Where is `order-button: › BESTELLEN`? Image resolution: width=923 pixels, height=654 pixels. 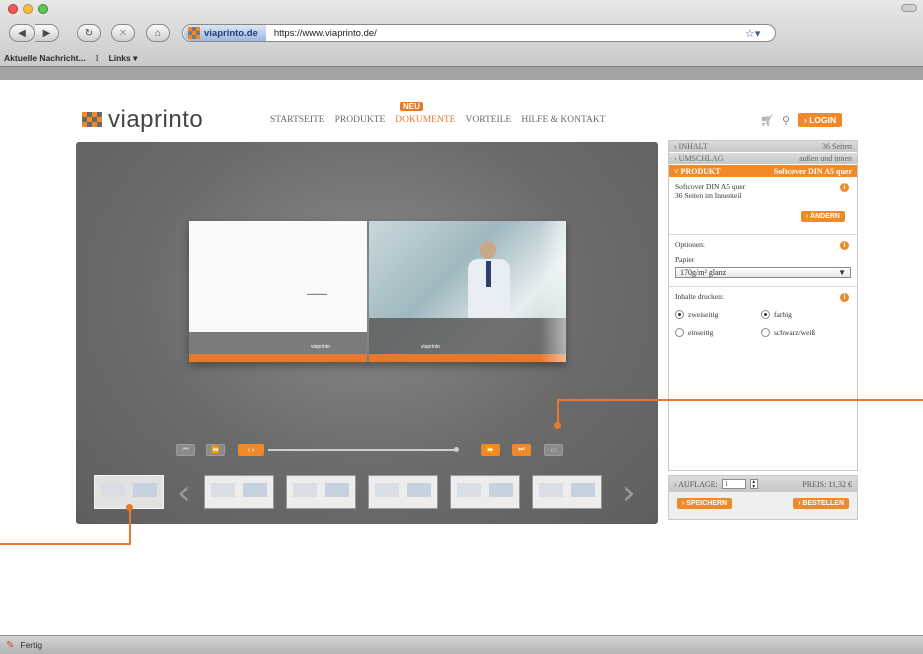 order-button: › BESTELLEN is located at coordinates (821, 503).